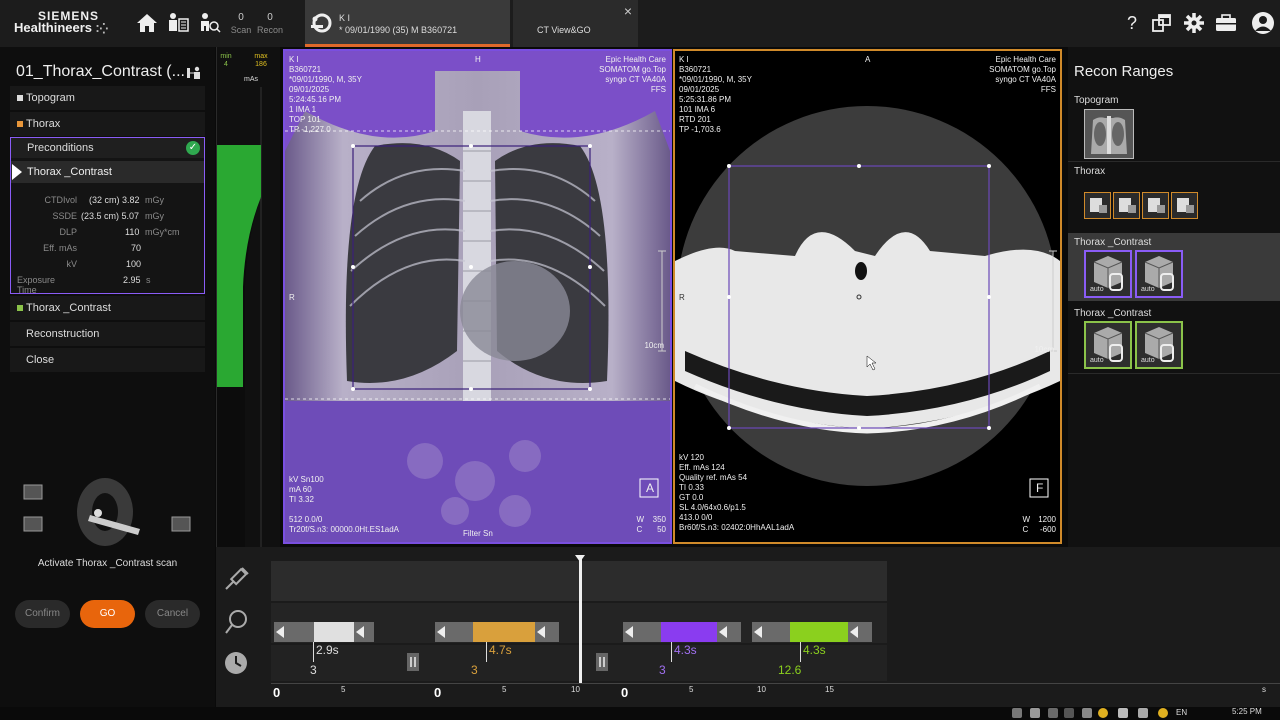 This screenshot has width=1280, height=720. I want to click on language-indicator: EN, so click(1181, 712).